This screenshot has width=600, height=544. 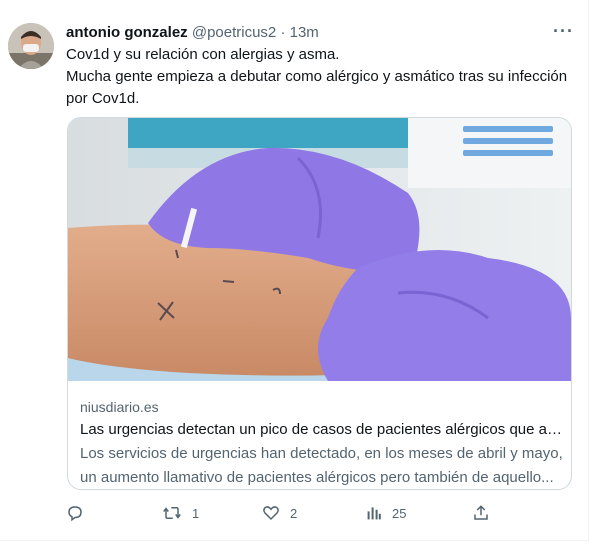 What do you see at coordinates (563, 31) in the screenshot?
I see `more-icon: ···` at bounding box center [563, 31].